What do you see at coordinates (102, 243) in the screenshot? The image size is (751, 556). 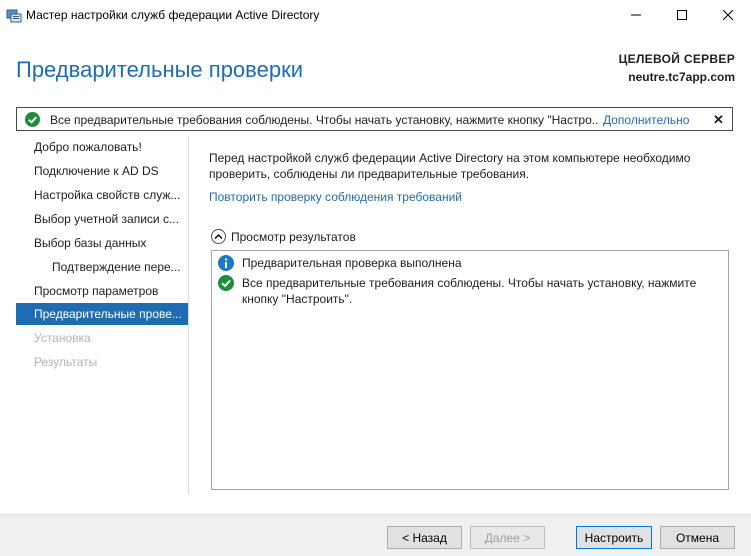 I see `nav-item-database: Выбор базы данных` at bounding box center [102, 243].